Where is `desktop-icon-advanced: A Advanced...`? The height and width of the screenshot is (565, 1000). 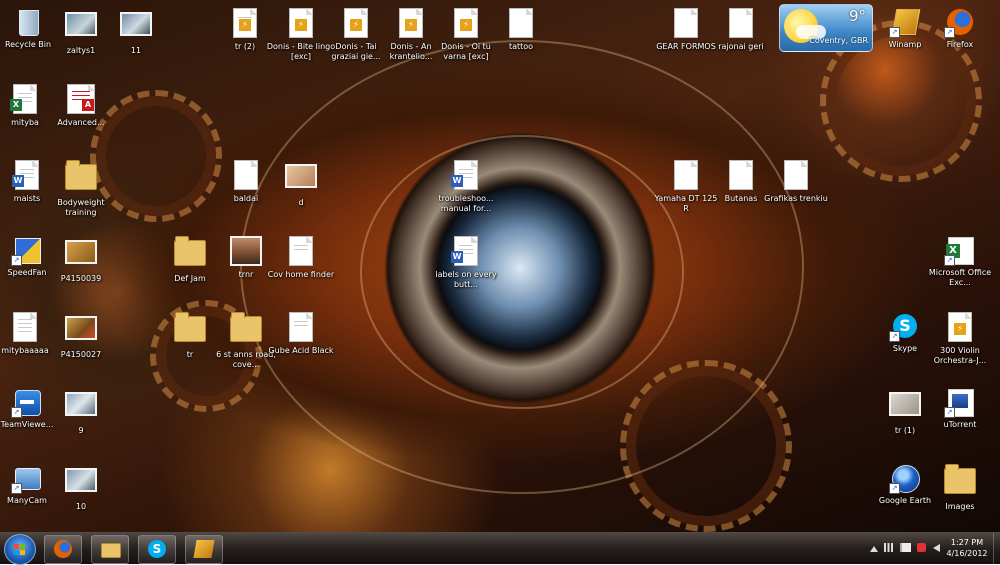 desktop-icon-advanced: A Advanced... is located at coordinates (81, 105).